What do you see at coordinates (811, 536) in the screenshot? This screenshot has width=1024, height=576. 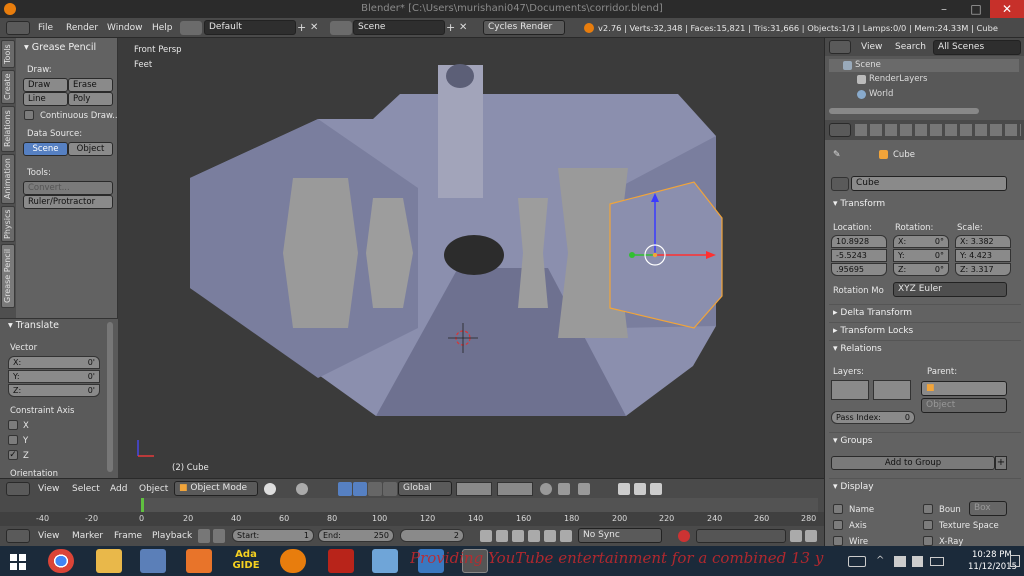 I see `delete-keyframe-icon` at bounding box center [811, 536].